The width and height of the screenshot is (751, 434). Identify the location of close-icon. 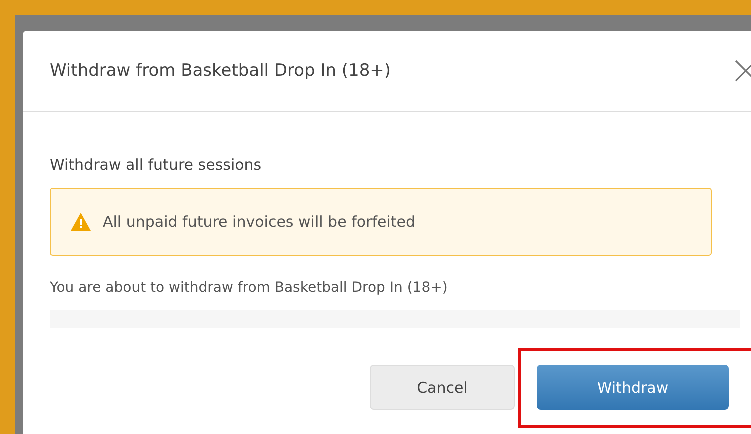
(743, 71).